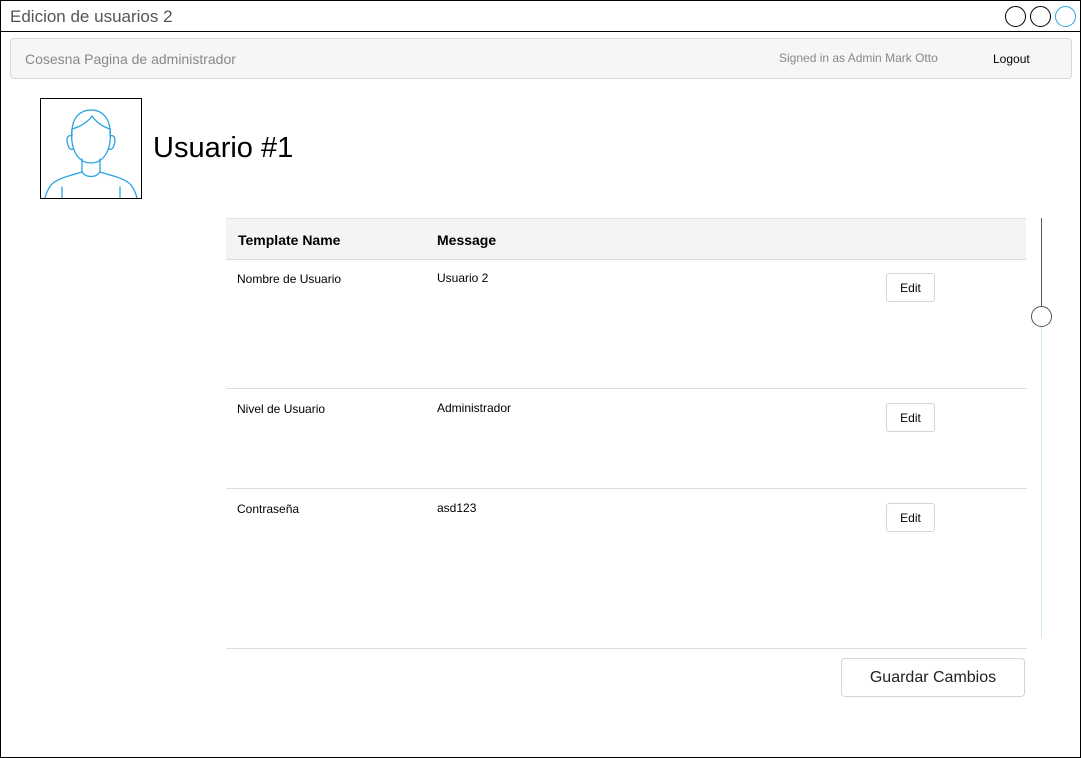 Image resolution: width=1081 pixels, height=758 pixels. What do you see at coordinates (289, 240) in the screenshot?
I see `column-header-template-name: Template Name` at bounding box center [289, 240].